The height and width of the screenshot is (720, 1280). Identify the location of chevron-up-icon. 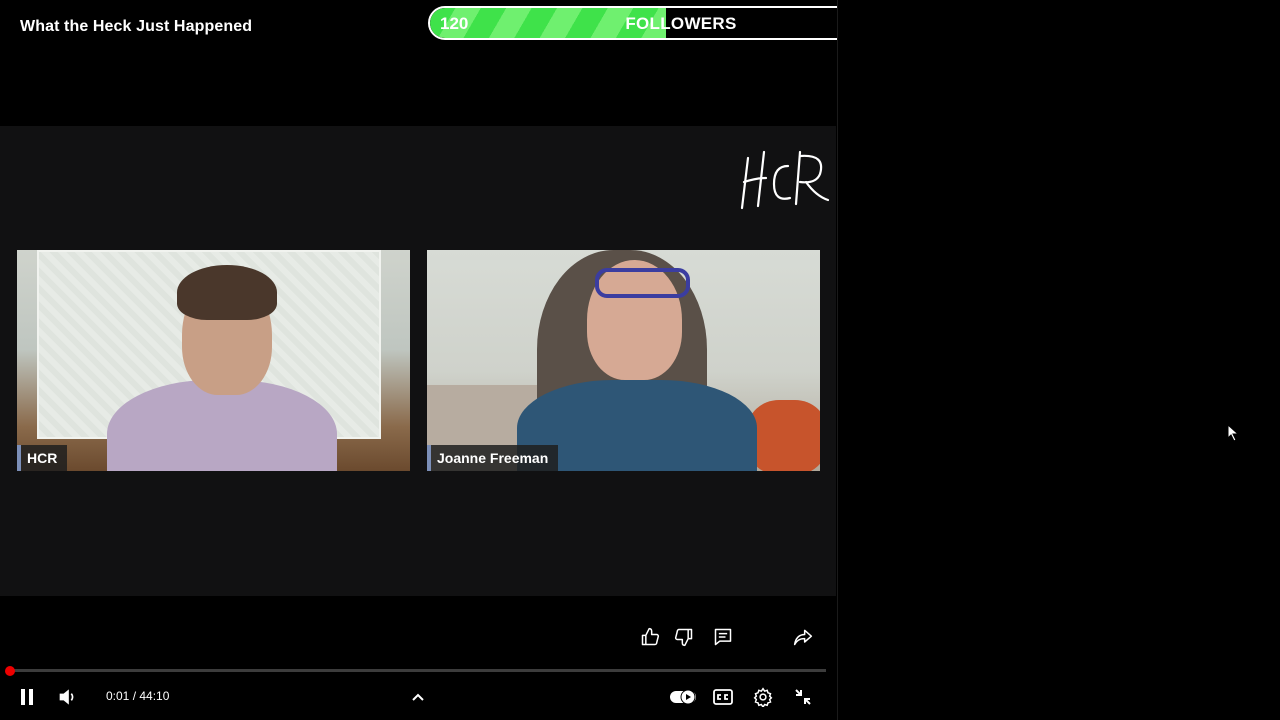
(418, 697).